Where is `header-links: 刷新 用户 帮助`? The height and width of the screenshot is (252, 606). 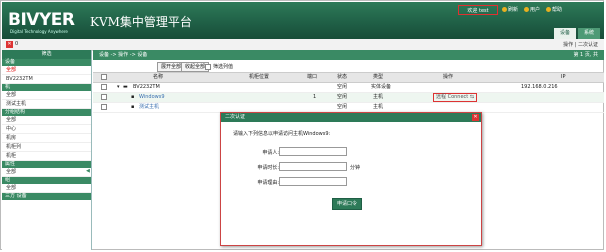
header-links: 刷新 用户 帮助 is located at coordinates (532, 9).